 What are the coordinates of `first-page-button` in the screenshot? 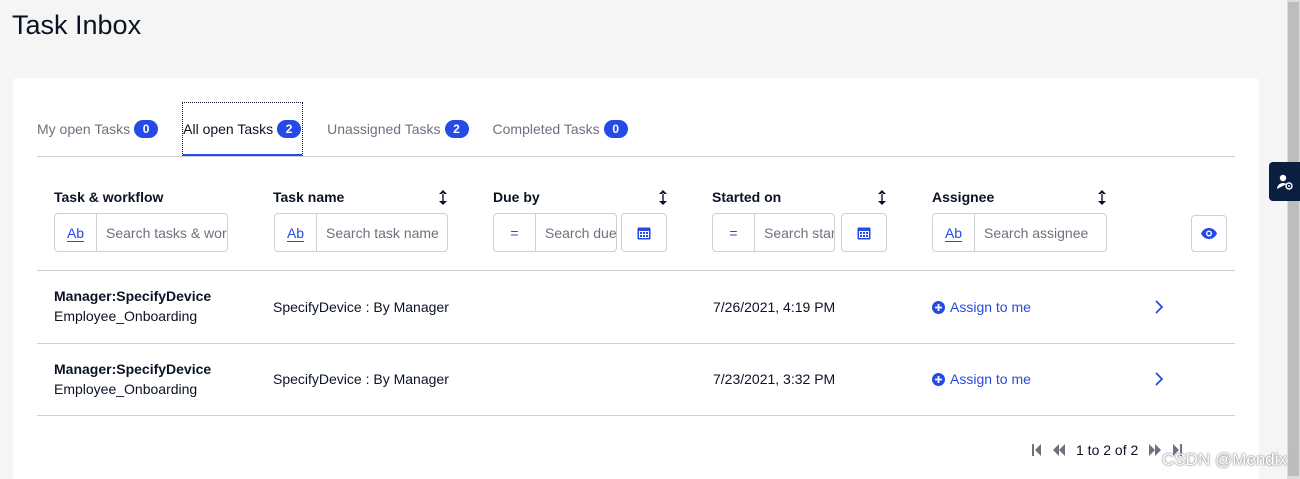 It's located at (1037, 450).